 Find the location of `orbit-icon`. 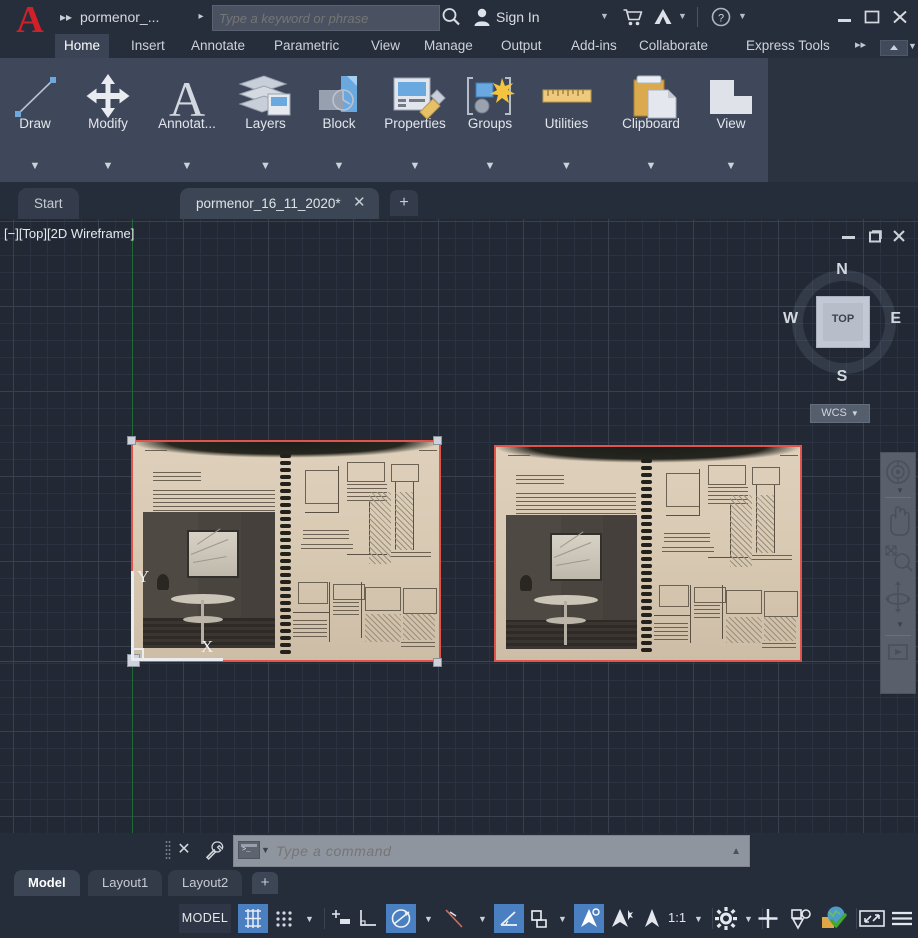

orbit-icon is located at coordinates (898, 597).